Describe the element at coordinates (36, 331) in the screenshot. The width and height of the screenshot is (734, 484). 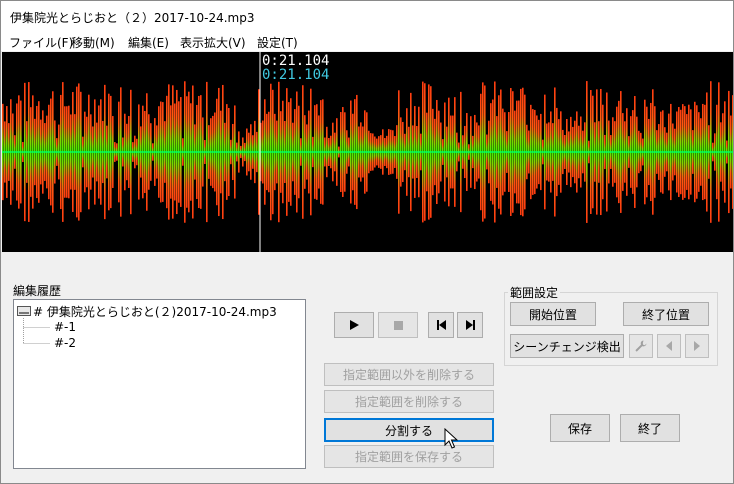
I see `tree-lines` at that location.